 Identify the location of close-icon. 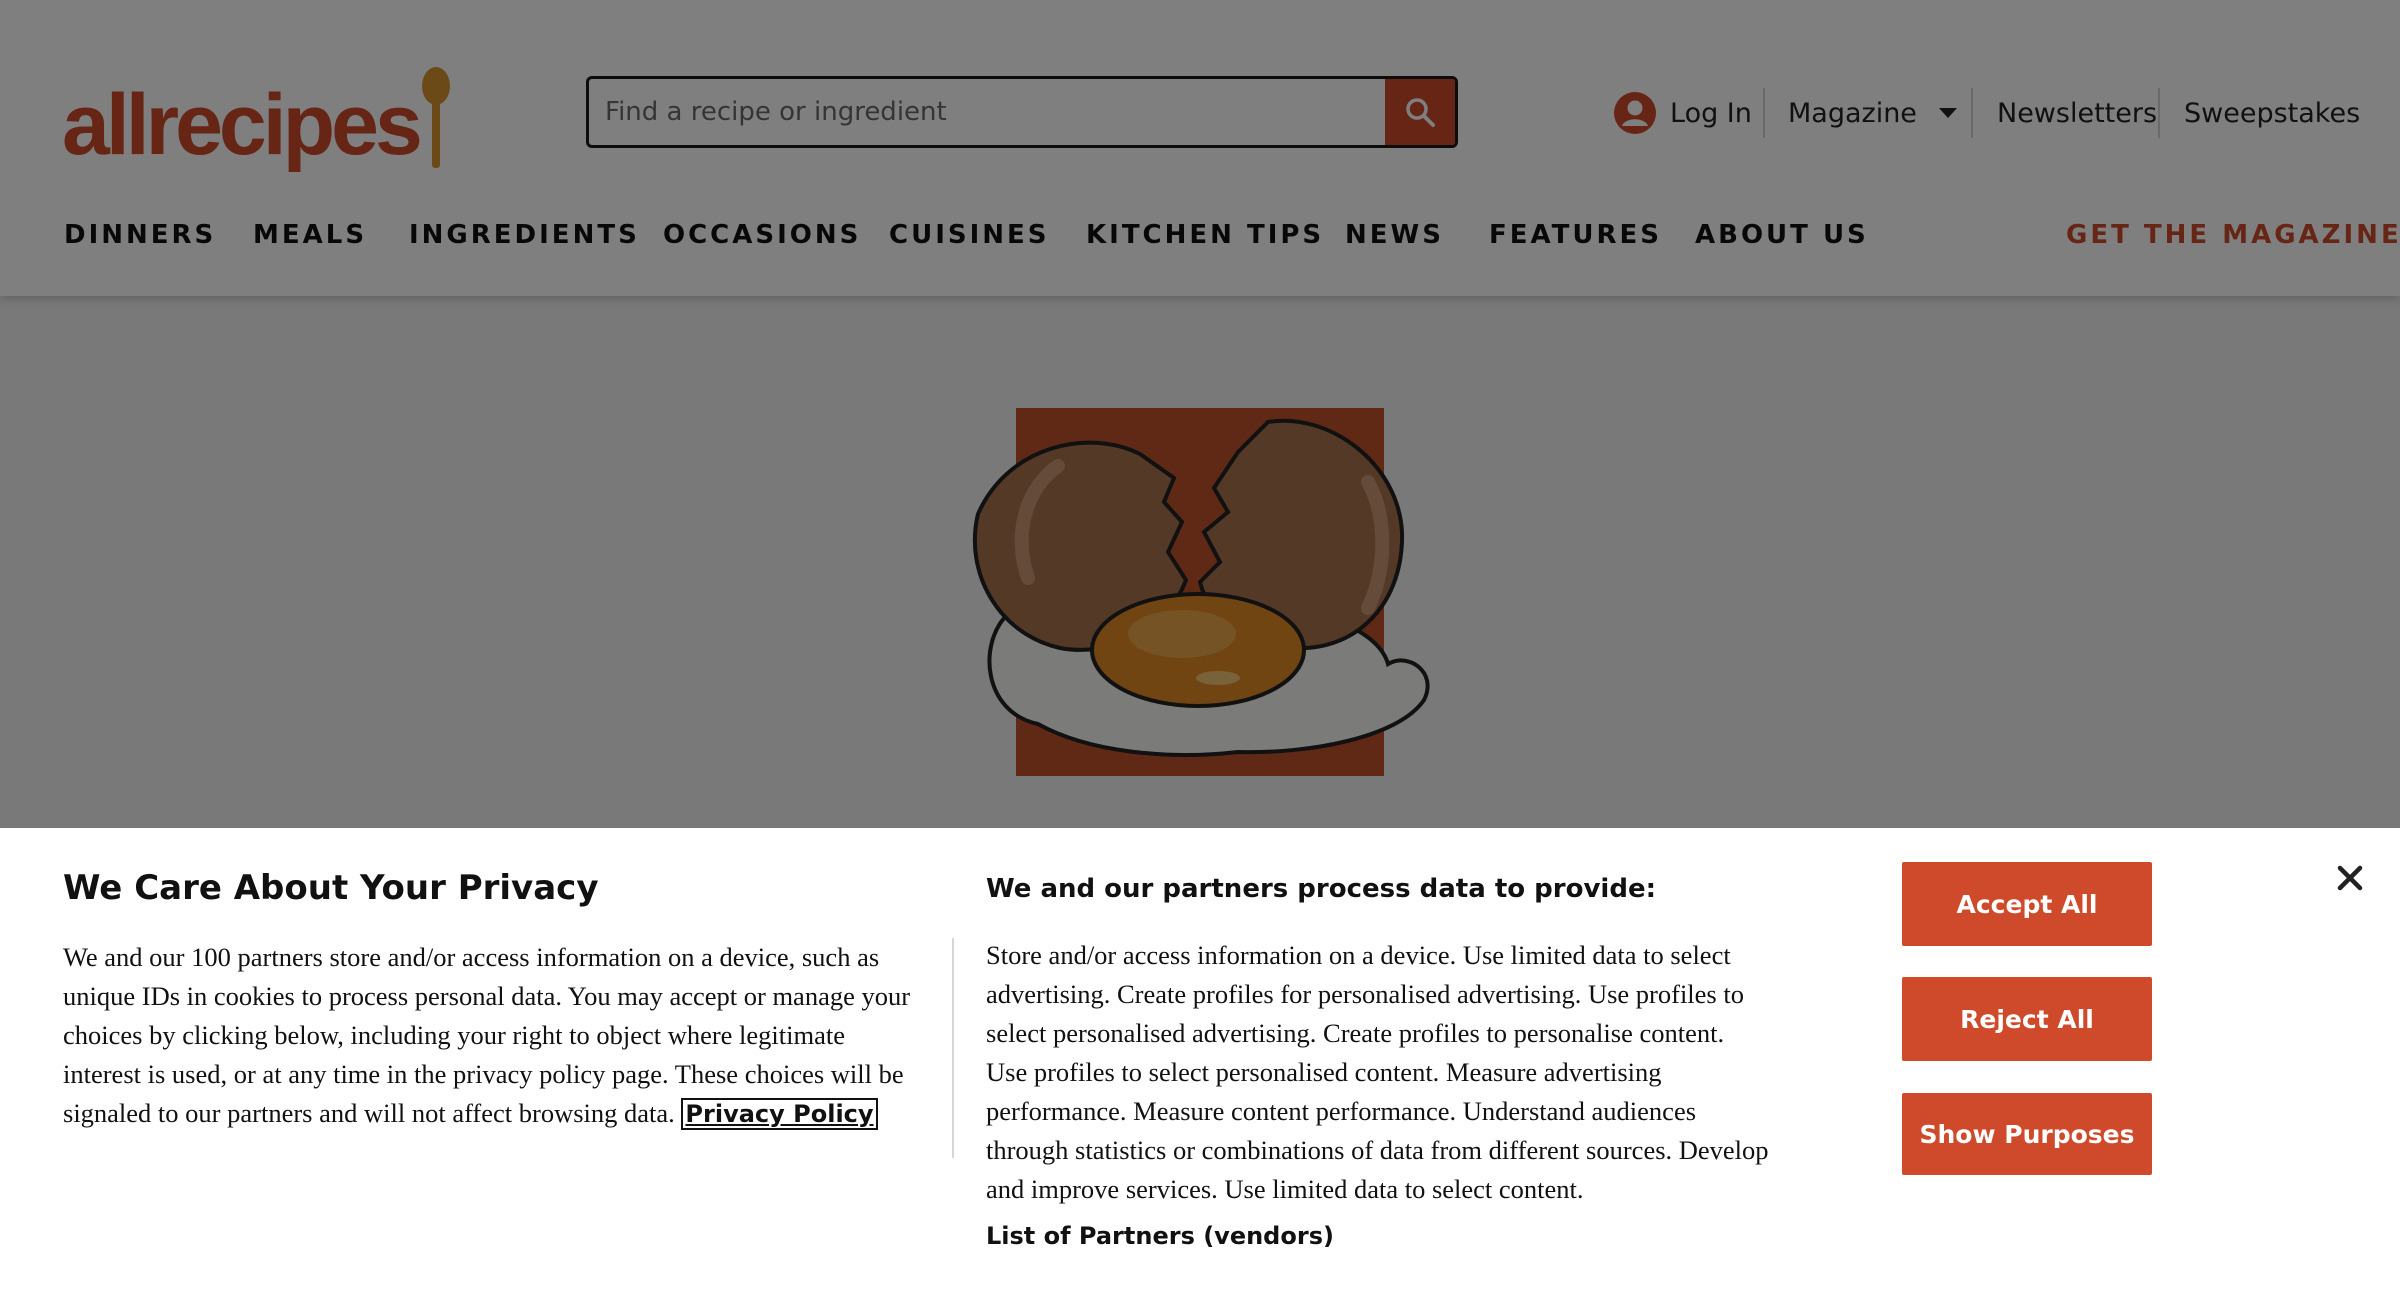
(2350, 878).